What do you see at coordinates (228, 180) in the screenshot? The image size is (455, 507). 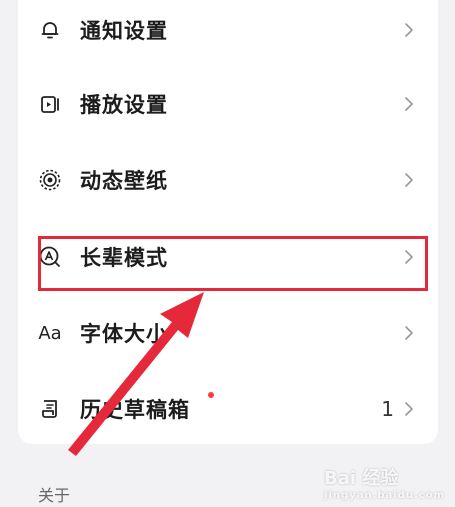 I see `settings-item-live-wallpaper: 动态壁纸` at bounding box center [228, 180].